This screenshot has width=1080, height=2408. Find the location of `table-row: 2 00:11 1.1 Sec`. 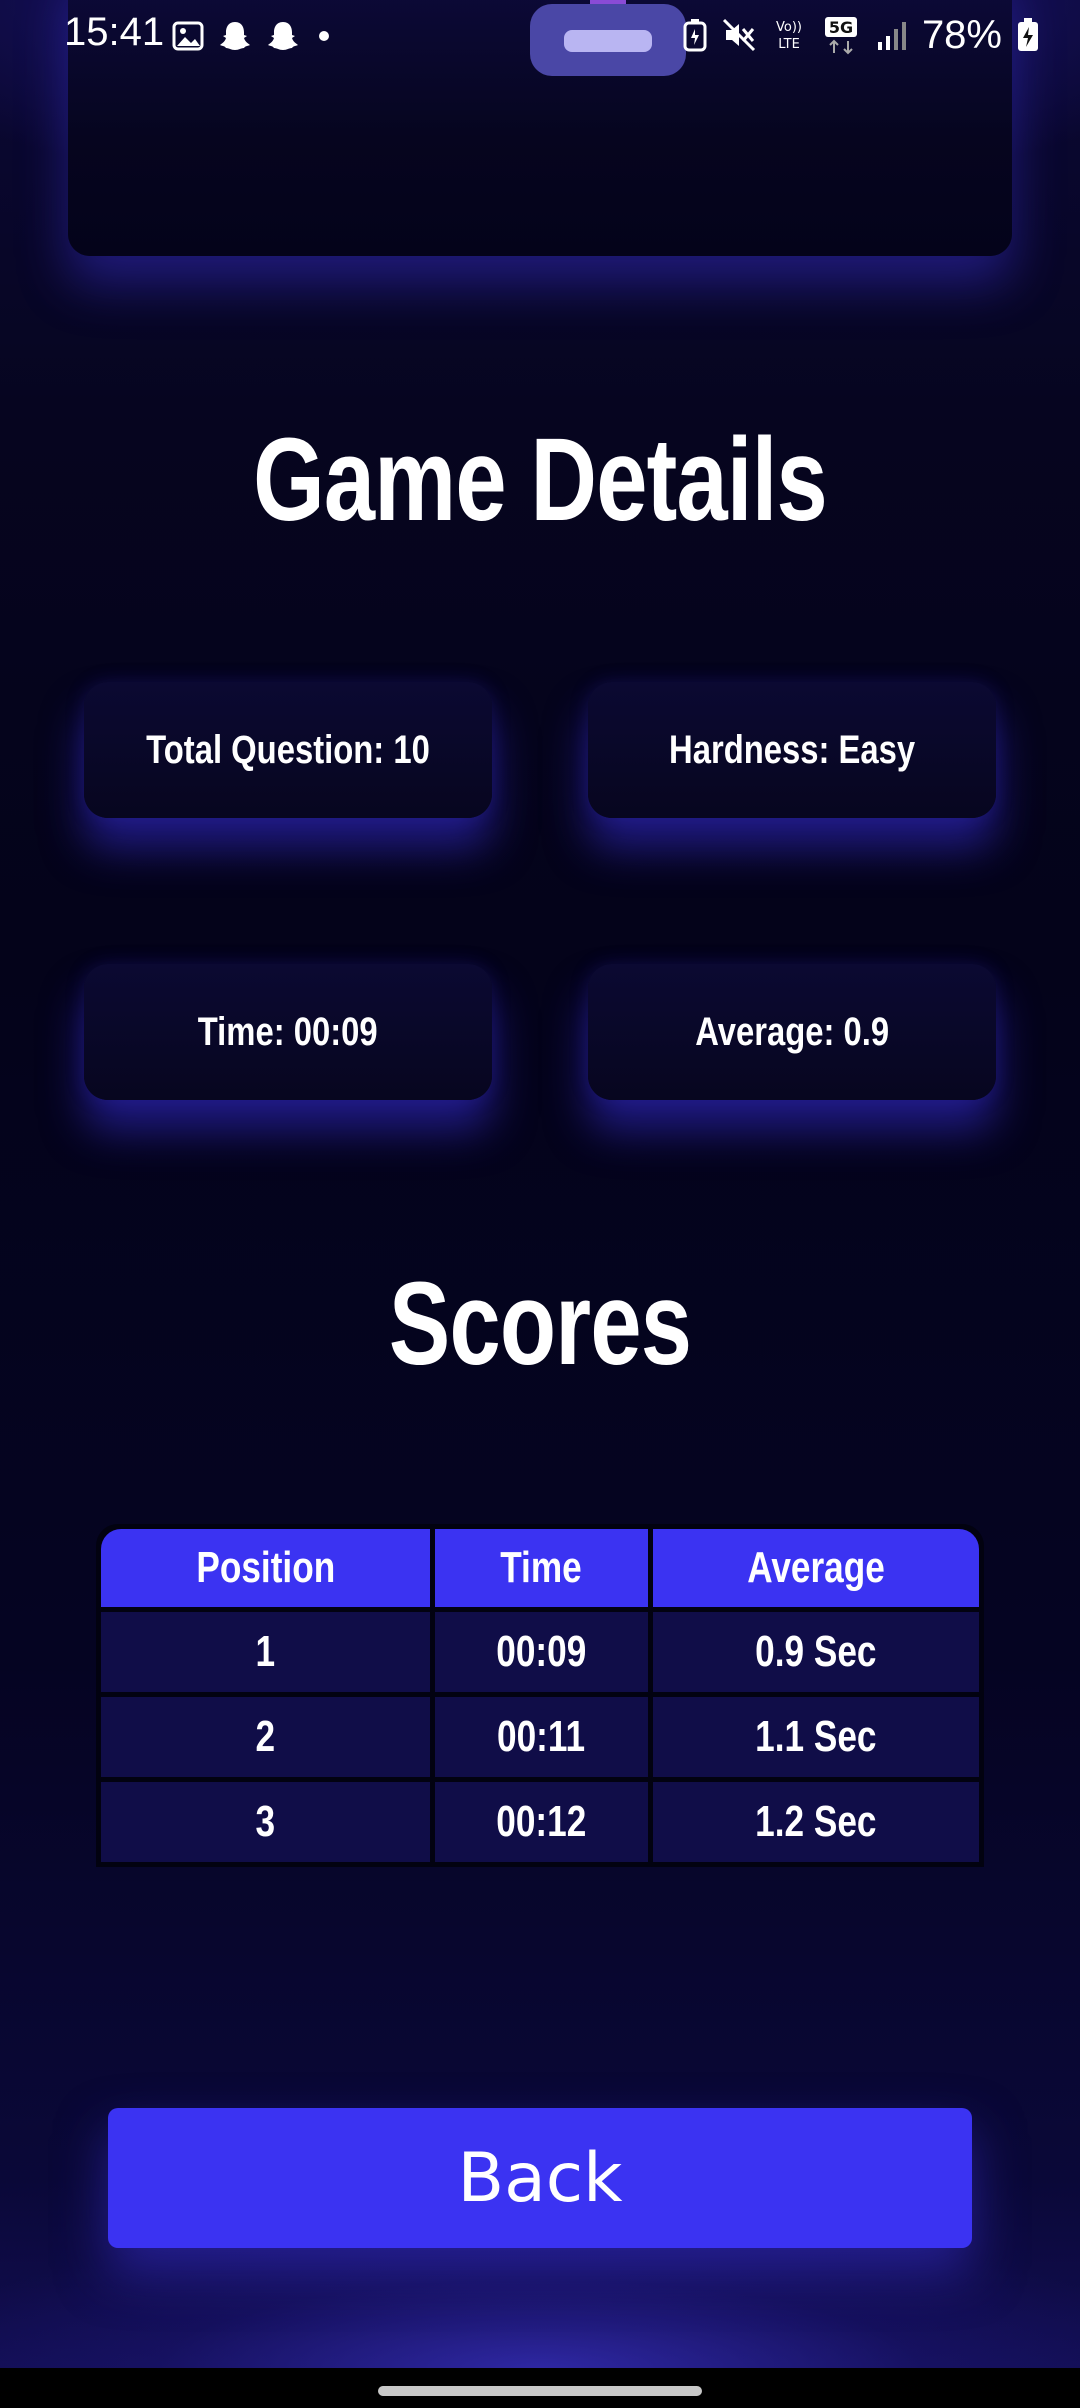

table-row: 2 00:11 1.1 Sec is located at coordinates (540, 1737).